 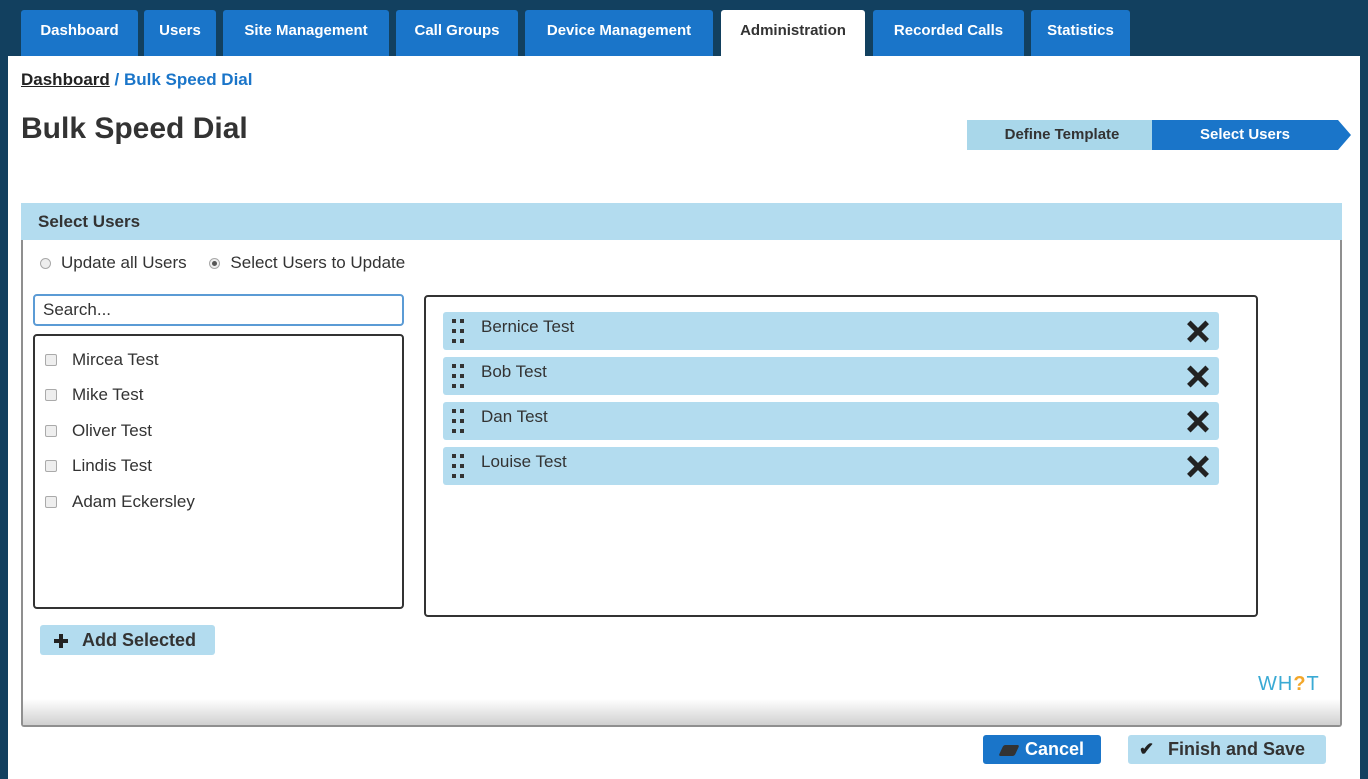 I want to click on selected-user-name: Louise Test, so click(x=524, y=461).